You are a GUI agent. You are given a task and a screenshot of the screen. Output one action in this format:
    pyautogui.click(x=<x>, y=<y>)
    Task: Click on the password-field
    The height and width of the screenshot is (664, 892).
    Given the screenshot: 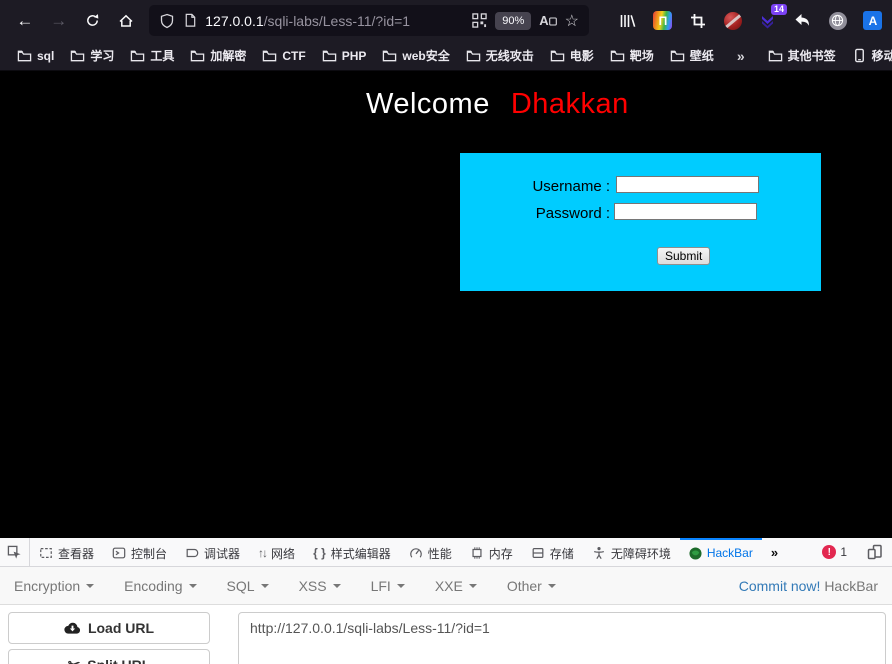 What is the action you would take?
    pyautogui.click(x=685, y=211)
    